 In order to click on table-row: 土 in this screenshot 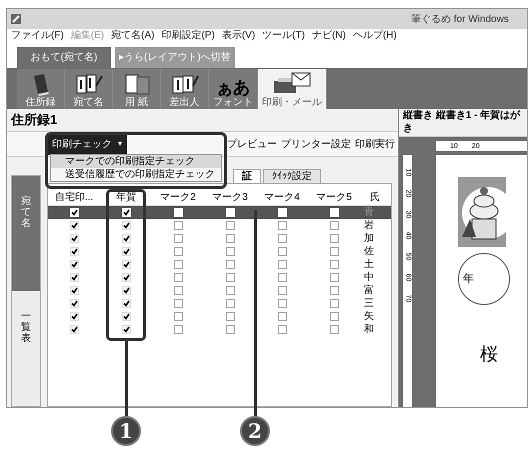, I will do `click(219, 264)`.